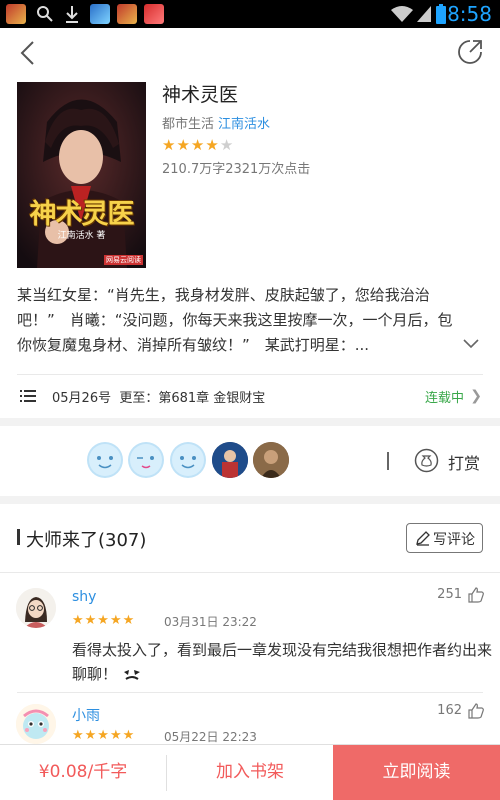  Describe the element at coordinates (423, 538) in the screenshot. I see `pencil-icon` at that location.